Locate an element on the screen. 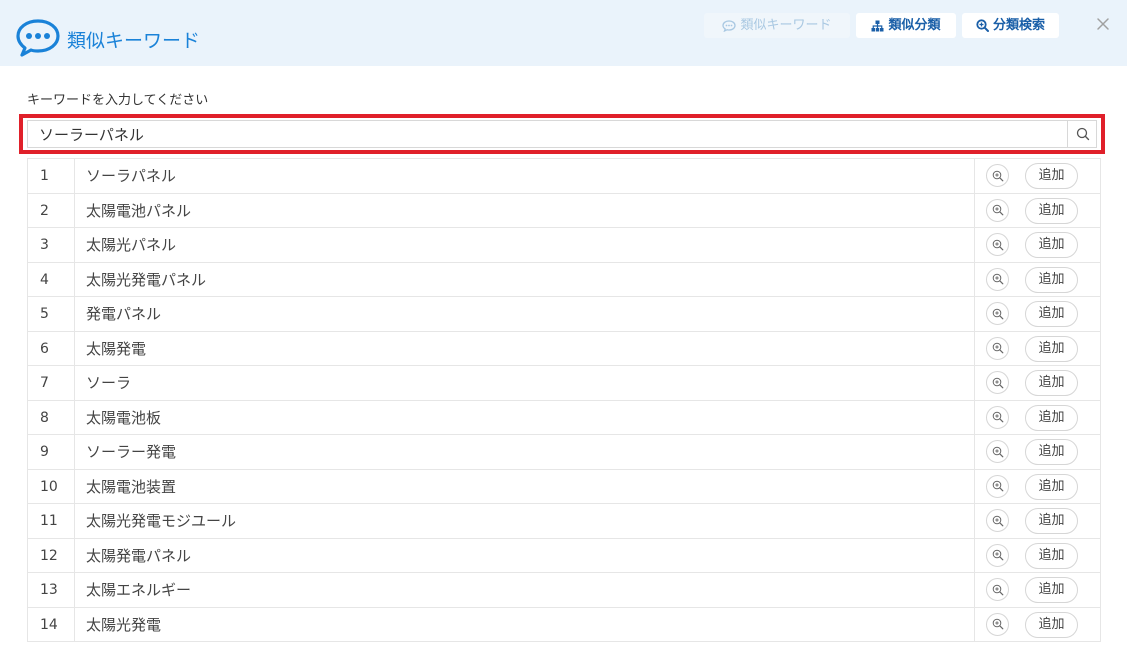 The height and width of the screenshot is (646, 1127). row-keyword: ソーラー発電 is located at coordinates (525, 452).